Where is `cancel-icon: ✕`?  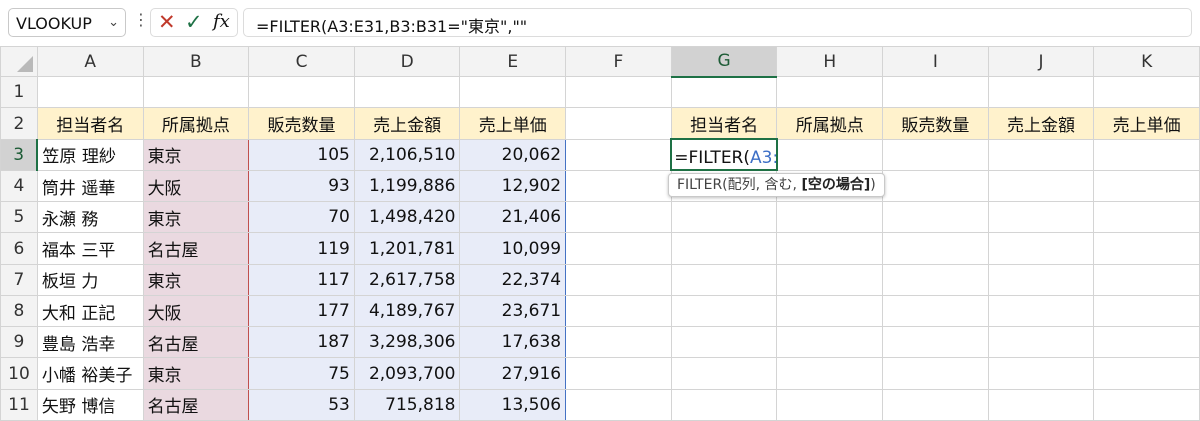 cancel-icon: ✕ is located at coordinates (167, 22).